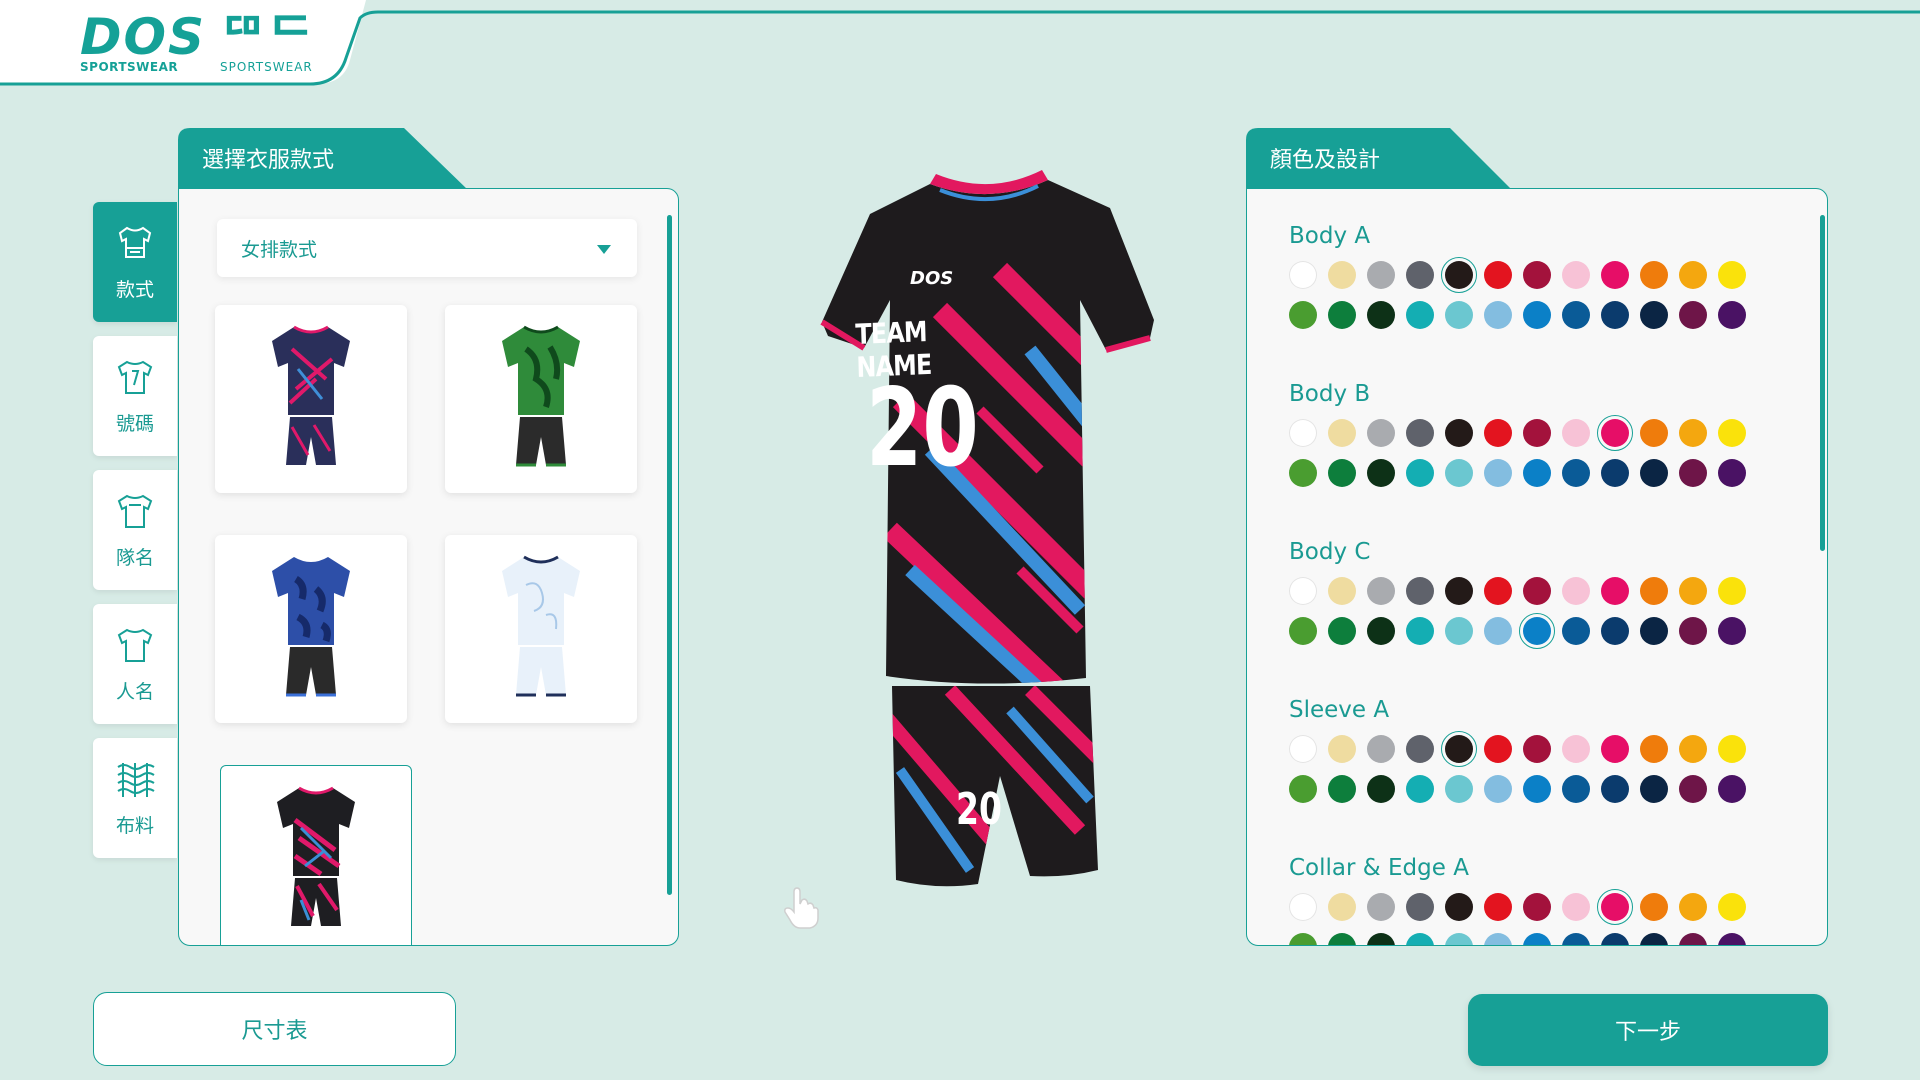  I want to click on size-chart-button: 尺寸表, so click(274, 1029).